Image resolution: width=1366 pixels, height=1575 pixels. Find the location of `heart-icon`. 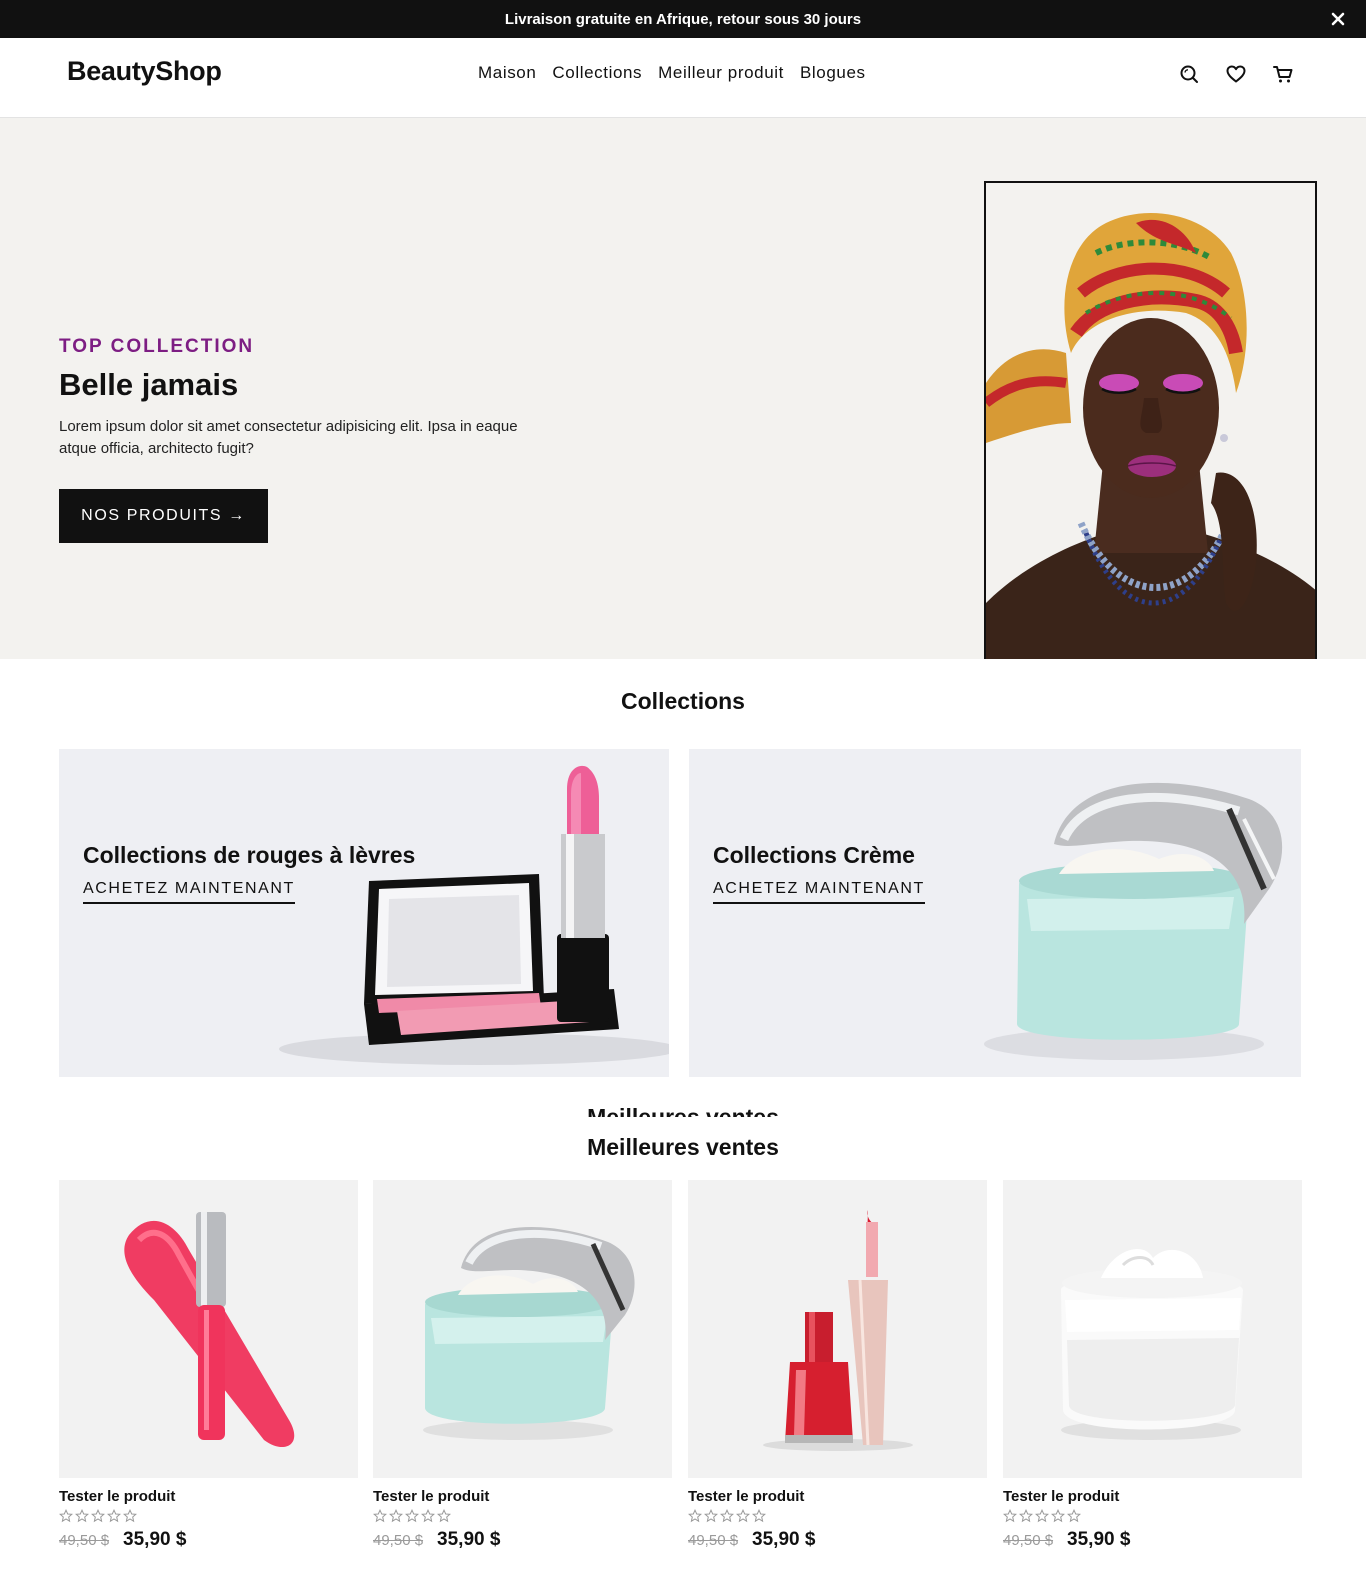

heart-icon is located at coordinates (1236, 74).